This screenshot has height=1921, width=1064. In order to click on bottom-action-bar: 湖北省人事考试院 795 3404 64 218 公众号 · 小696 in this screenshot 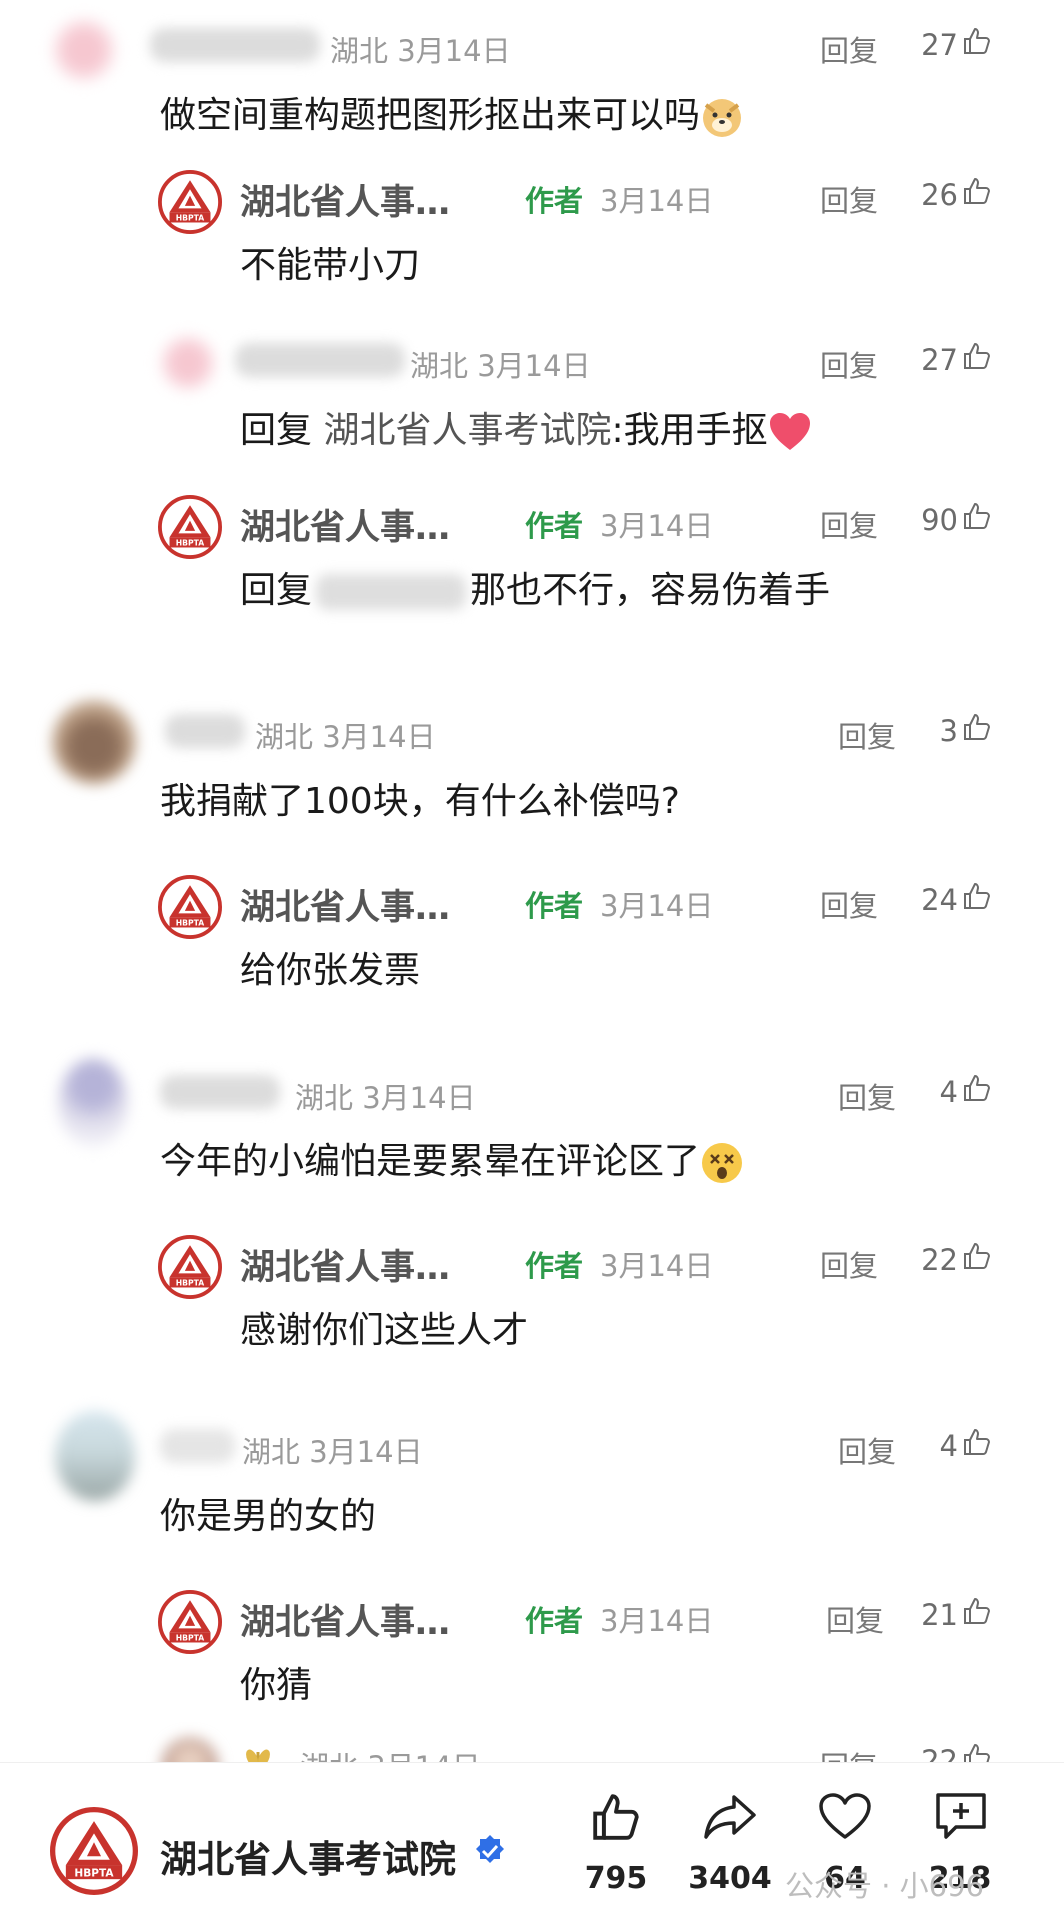, I will do `click(532, 1841)`.